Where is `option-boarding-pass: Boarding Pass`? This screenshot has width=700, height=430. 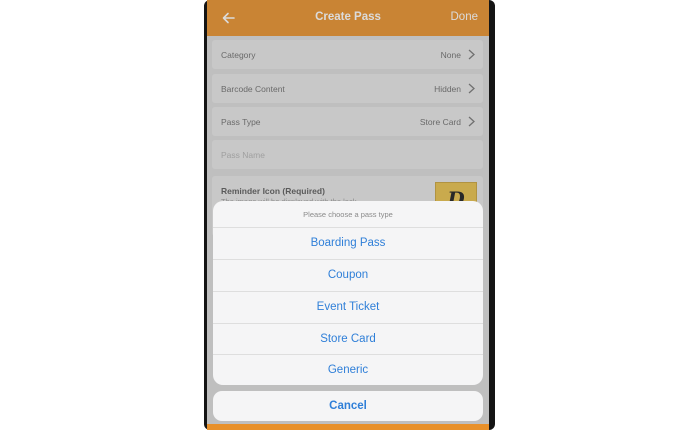
option-boarding-pass: Boarding Pass is located at coordinates (348, 243).